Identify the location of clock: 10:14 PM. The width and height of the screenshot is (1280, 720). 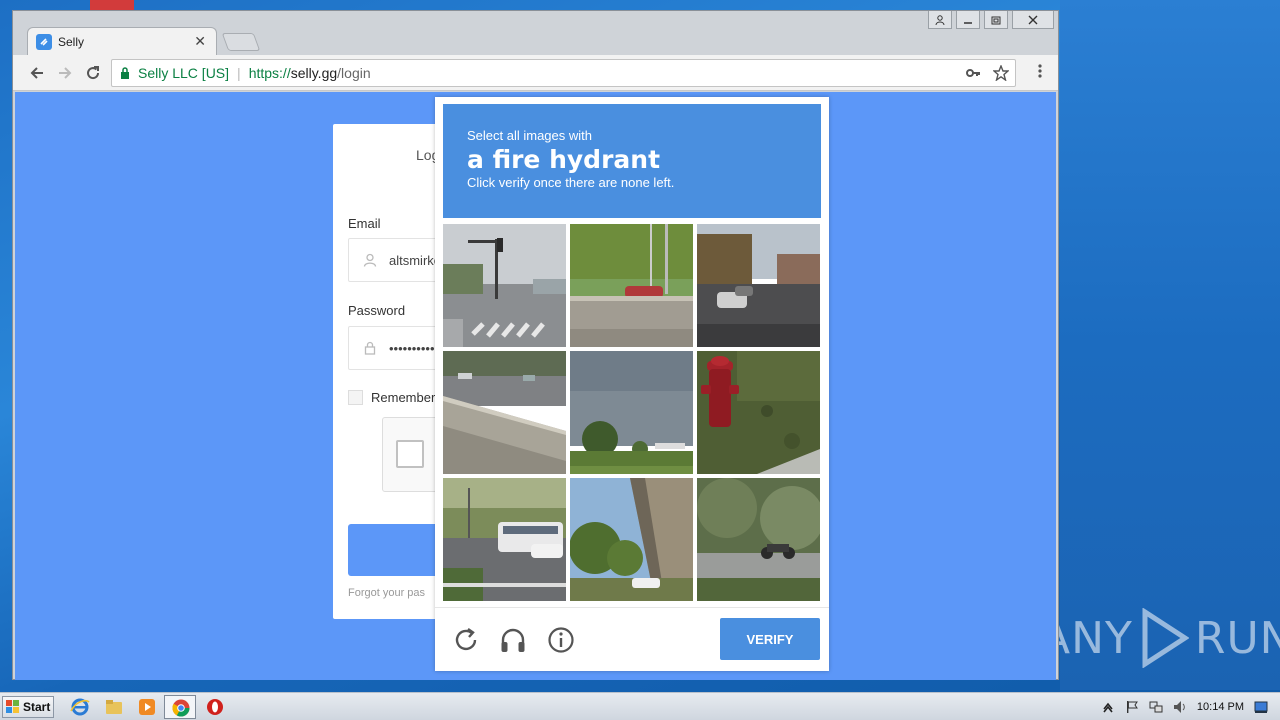
(1220, 707).